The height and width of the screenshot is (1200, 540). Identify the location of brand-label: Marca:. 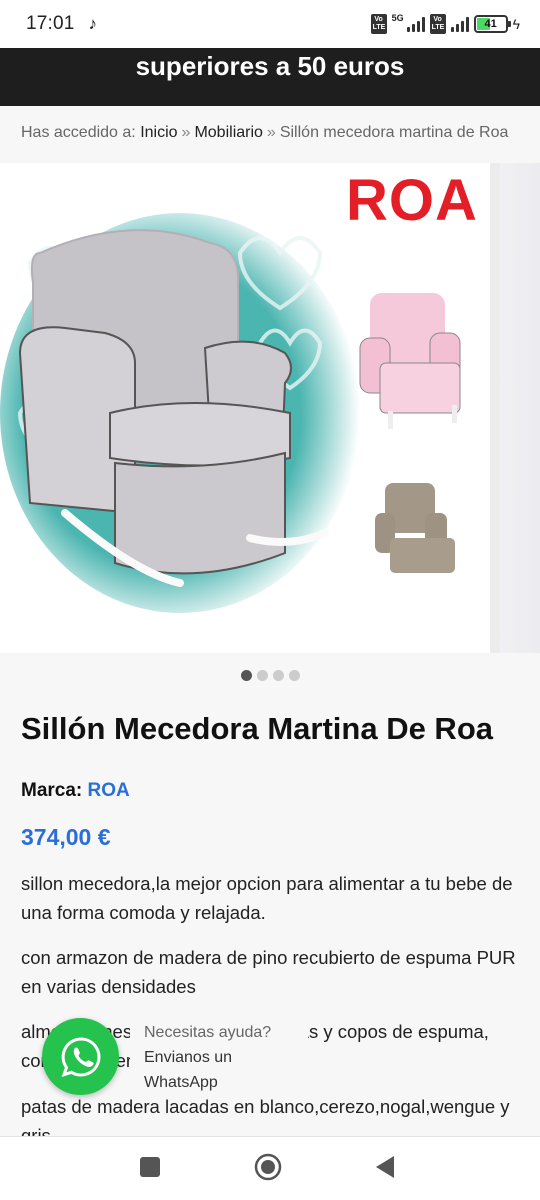
(52, 790).